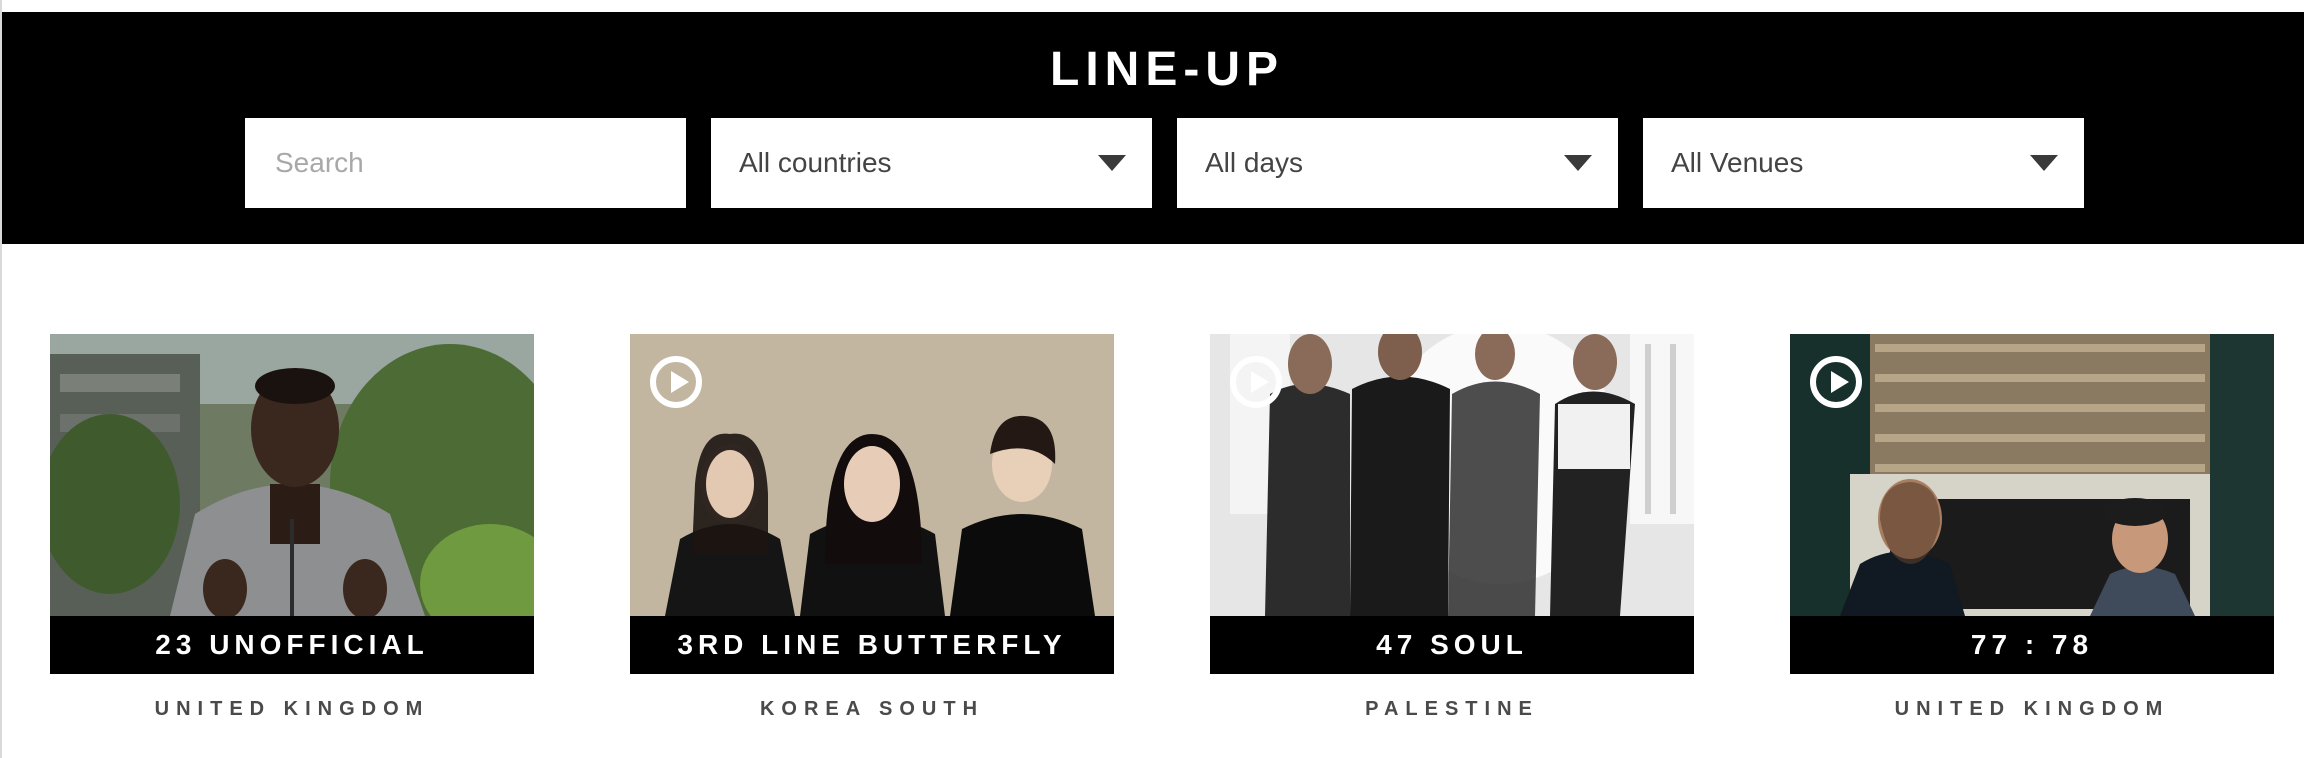 The image size is (2304, 758). Describe the element at coordinates (2032, 645) in the screenshot. I see `artist-name: 77 : 78` at that location.